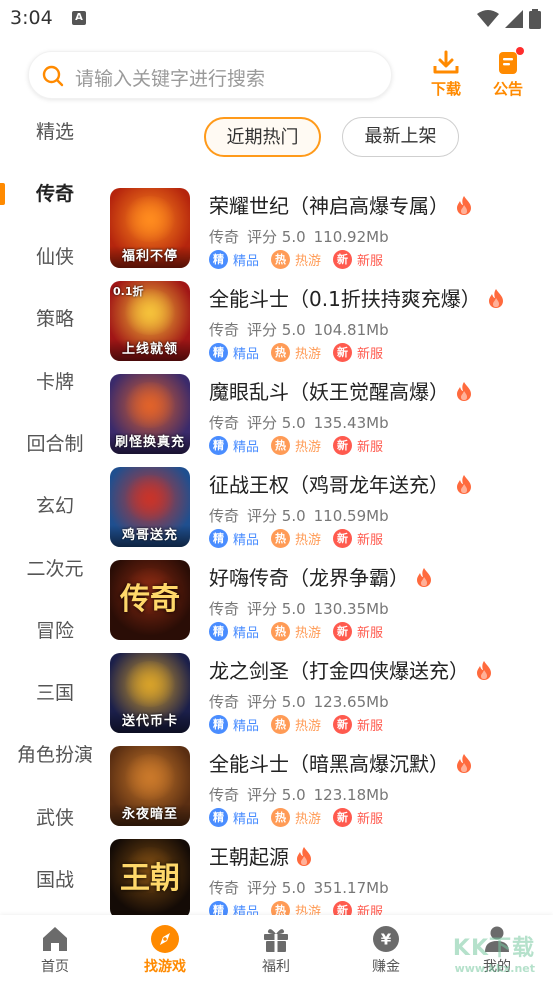 The image size is (553, 984). I want to click on game-cover-image: 永夜暗至, so click(150, 786).